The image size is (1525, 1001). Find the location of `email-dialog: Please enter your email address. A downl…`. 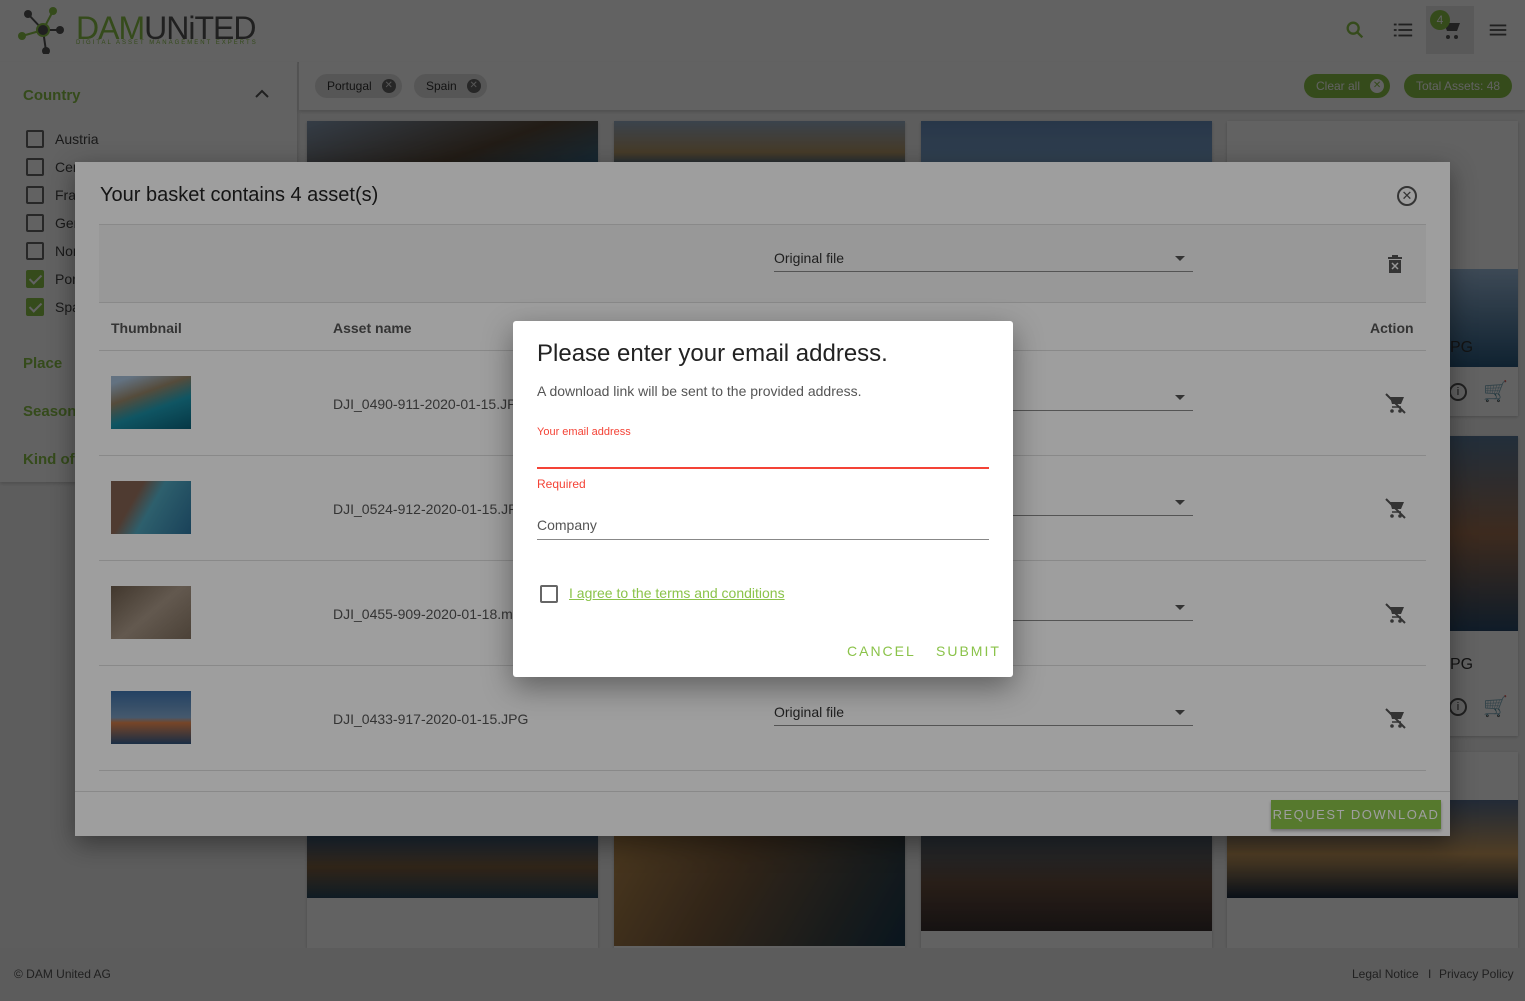

email-dialog: Please enter your email address. A downl… is located at coordinates (763, 499).